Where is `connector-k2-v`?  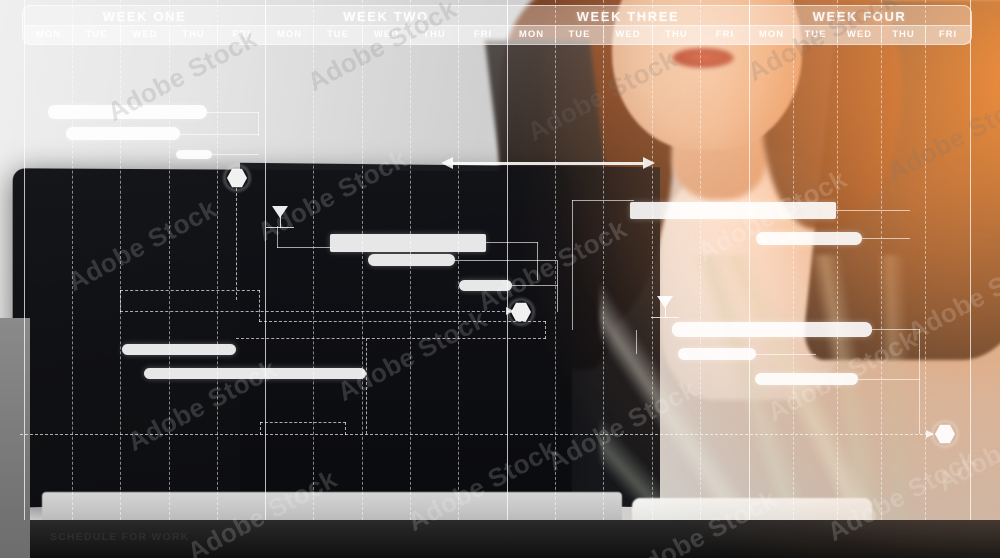 connector-k2-v is located at coordinates (636, 342).